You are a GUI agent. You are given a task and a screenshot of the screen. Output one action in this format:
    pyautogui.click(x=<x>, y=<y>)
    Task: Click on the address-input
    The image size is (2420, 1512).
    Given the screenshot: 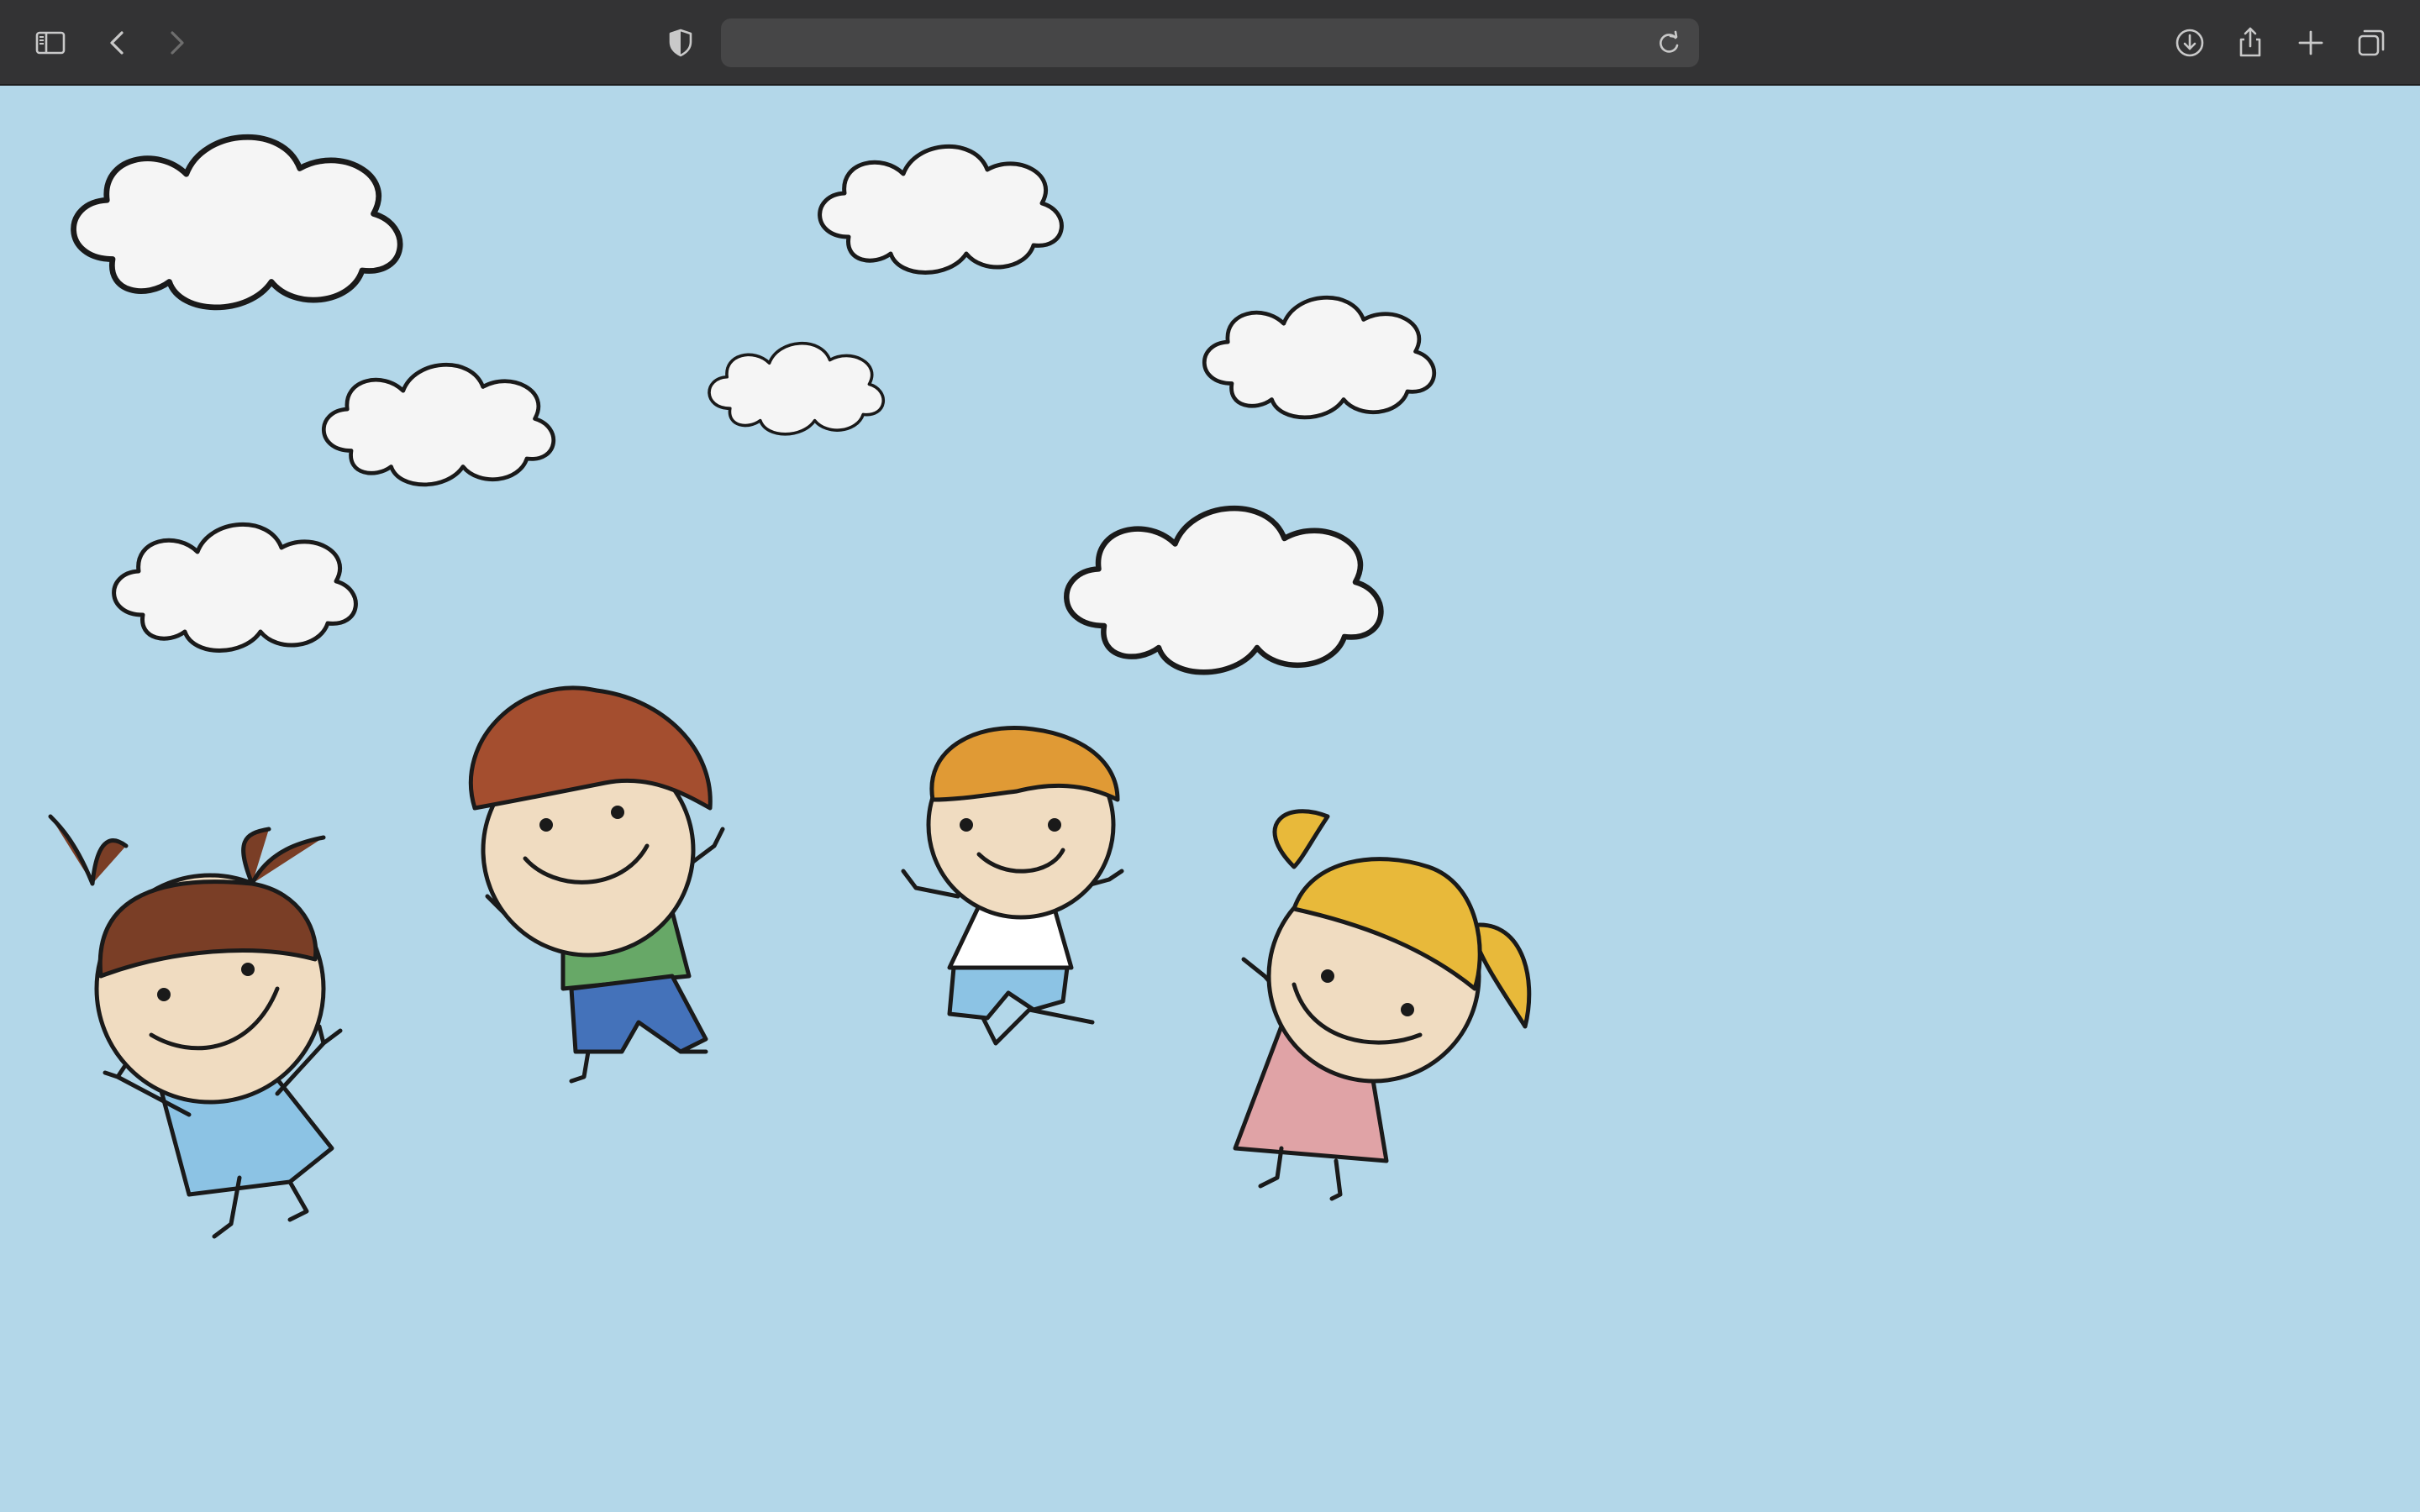 What is the action you would take?
    pyautogui.click(x=1188, y=43)
    